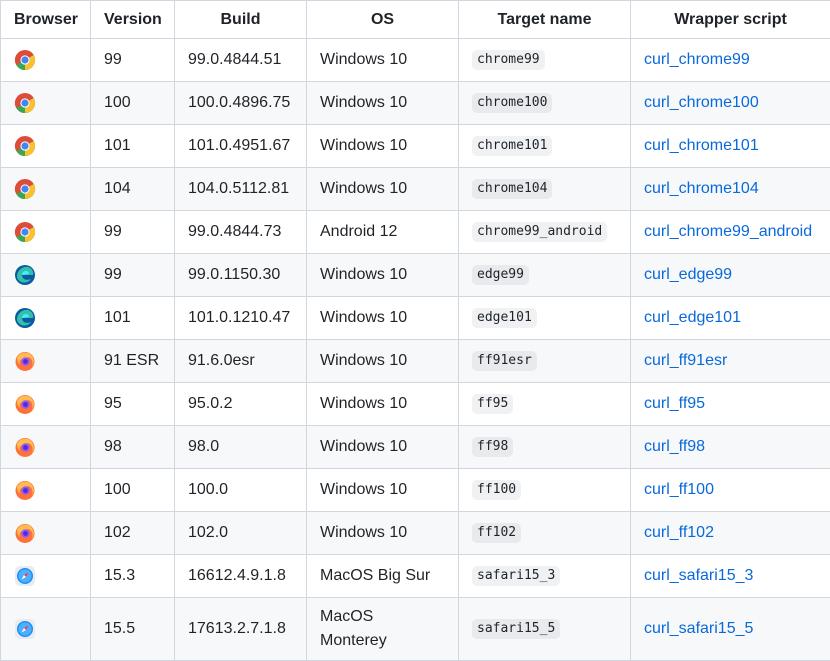 The width and height of the screenshot is (830, 661). I want to click on target-name-code: chrome101, so click(512, 146).